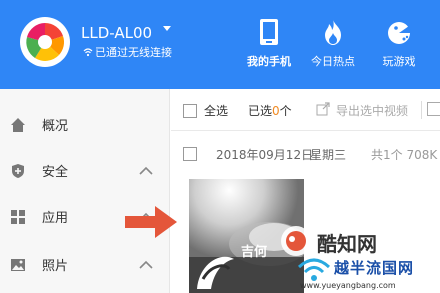 This screenshot has height=293, width=440. What do you see at coordinates (85, 265) in the screenshot?
I see `sidebar-item-photos: 照片` at bounding box center [85, 265].